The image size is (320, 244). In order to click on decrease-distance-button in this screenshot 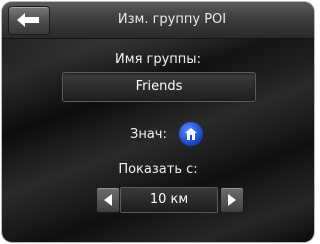, I will do `click(108, 200)`.